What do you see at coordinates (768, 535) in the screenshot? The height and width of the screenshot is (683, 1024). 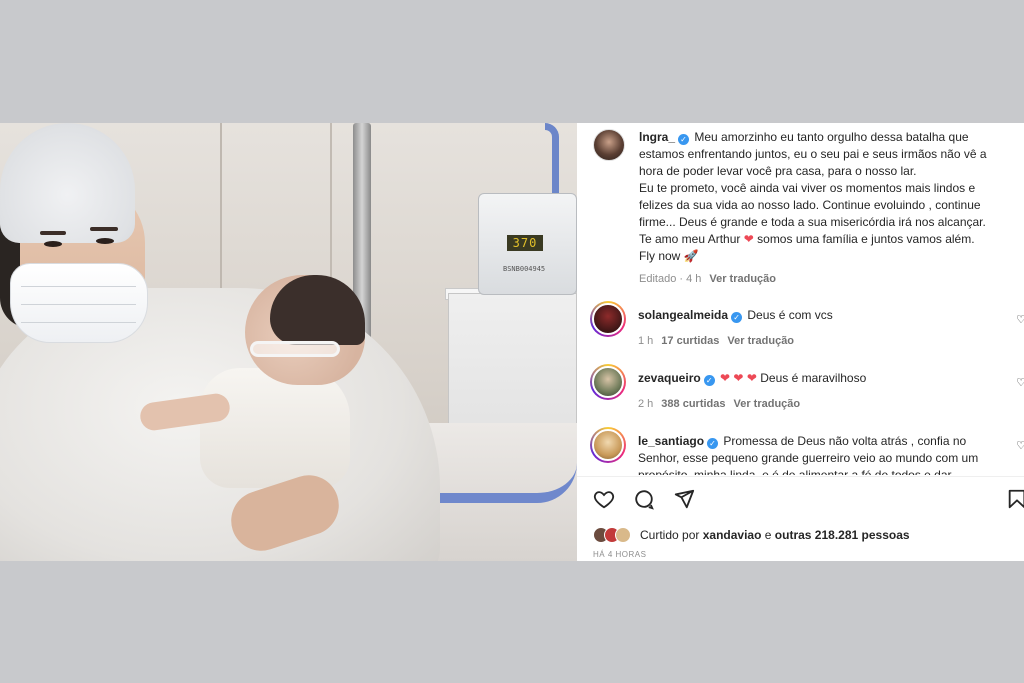 I see `likes-connector: e` at bounding box center [768, 535].